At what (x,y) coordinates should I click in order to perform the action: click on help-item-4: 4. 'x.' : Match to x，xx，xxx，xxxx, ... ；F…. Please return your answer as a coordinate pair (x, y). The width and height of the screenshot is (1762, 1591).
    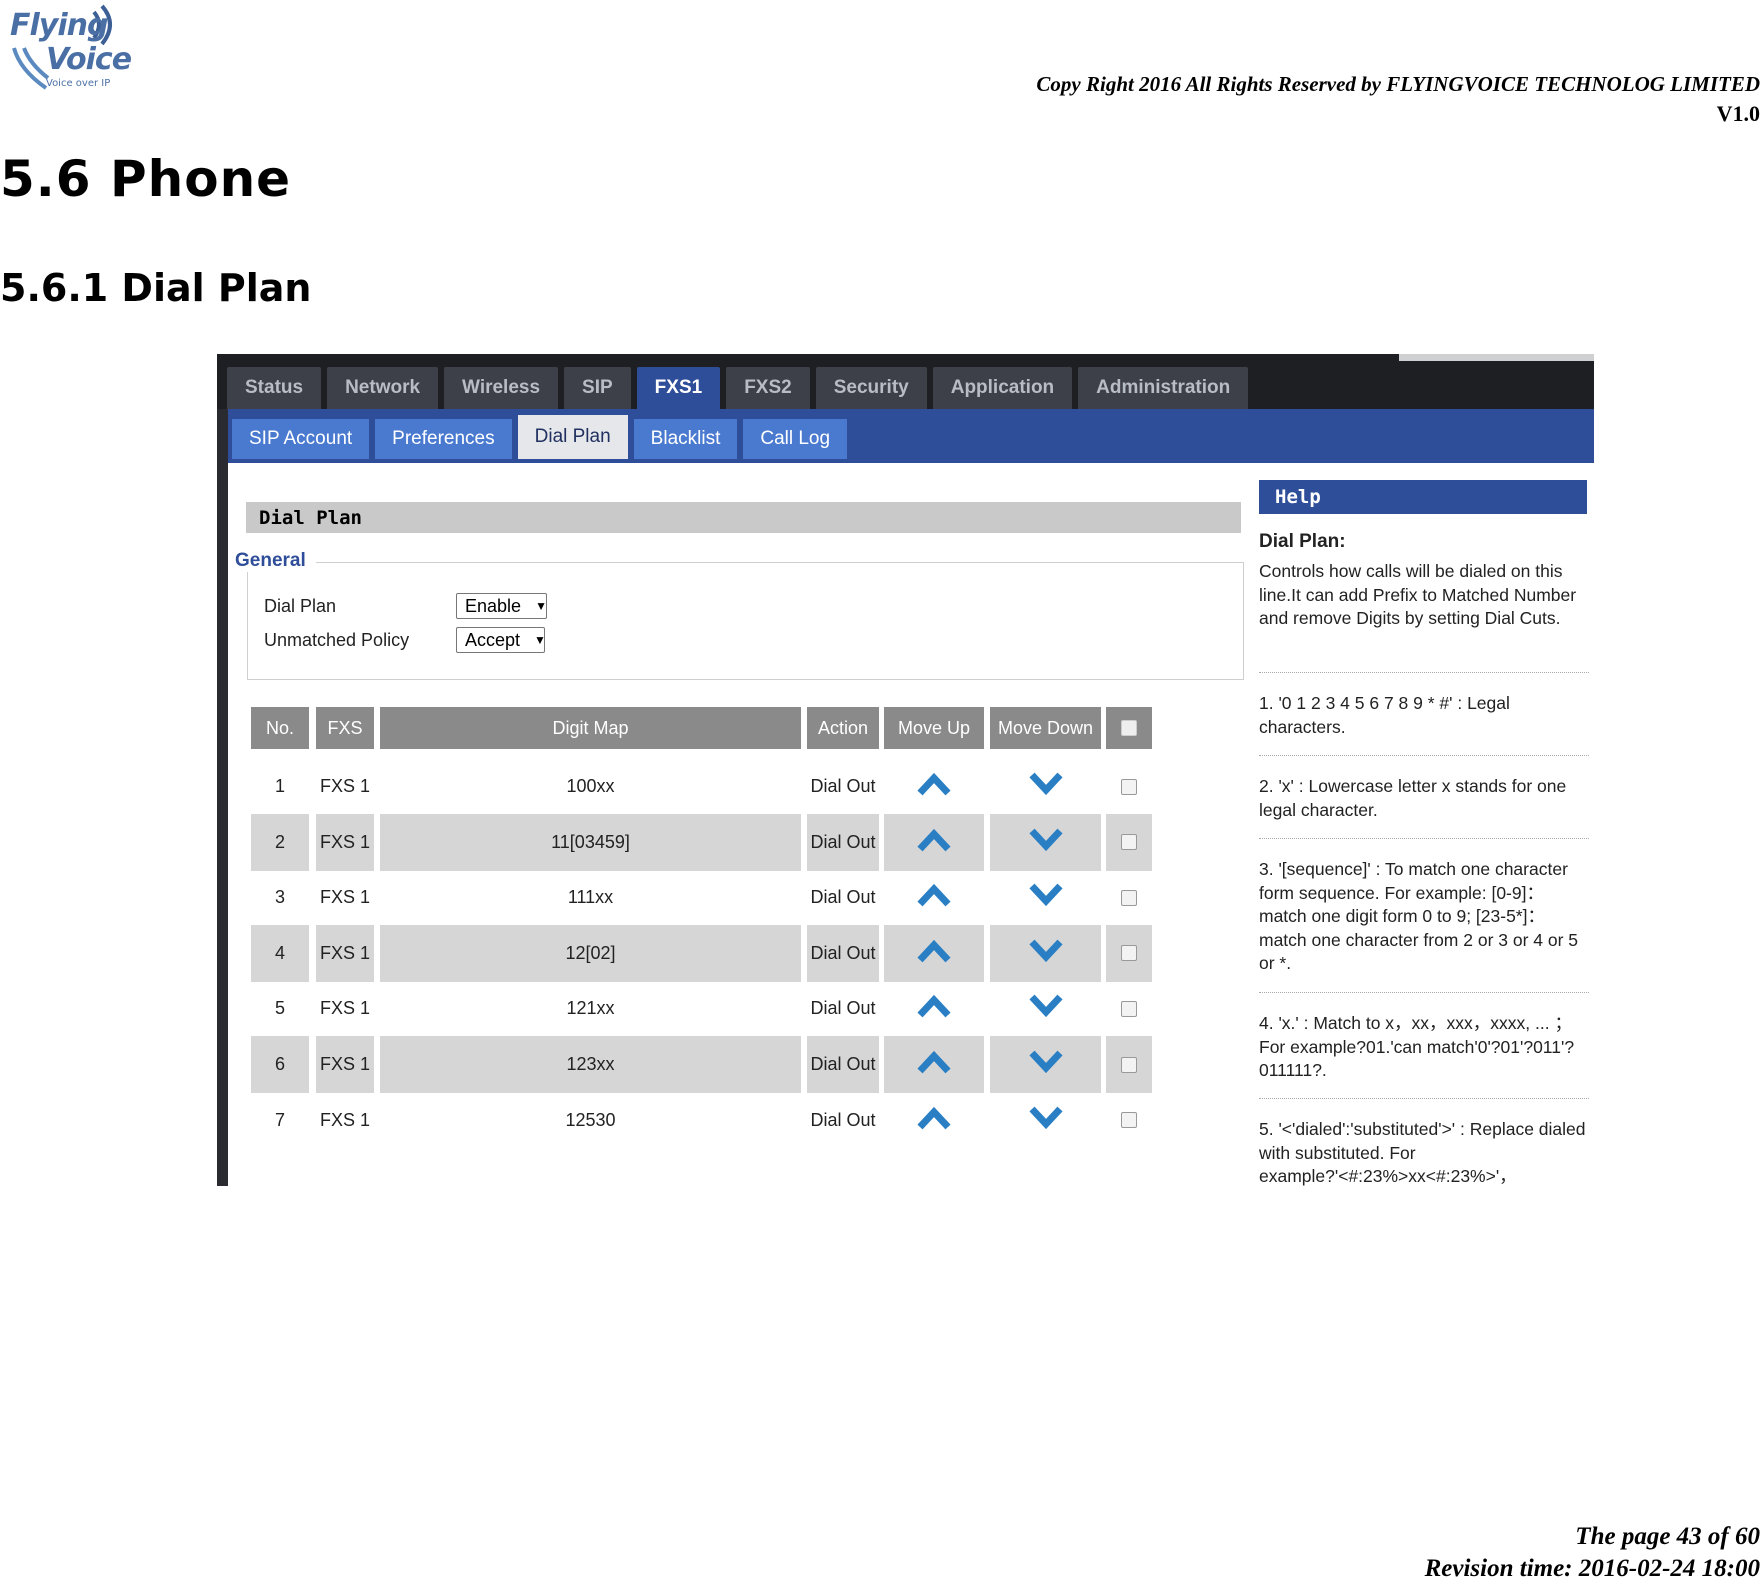
    Looking at the image, I should click on (1417, 1046).